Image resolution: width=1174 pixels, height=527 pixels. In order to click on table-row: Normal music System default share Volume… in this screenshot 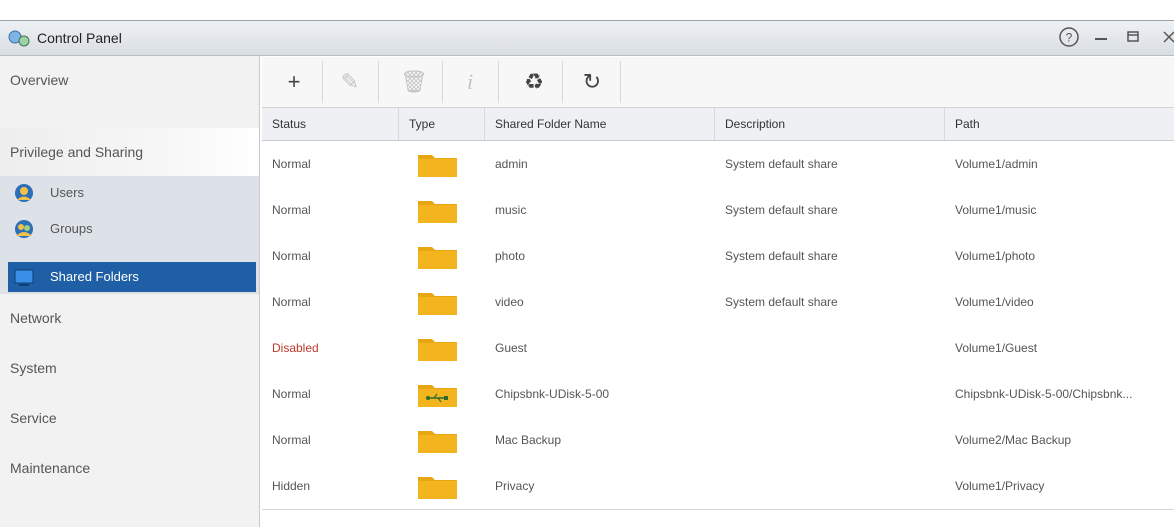, I will do `click(718, 210)`.